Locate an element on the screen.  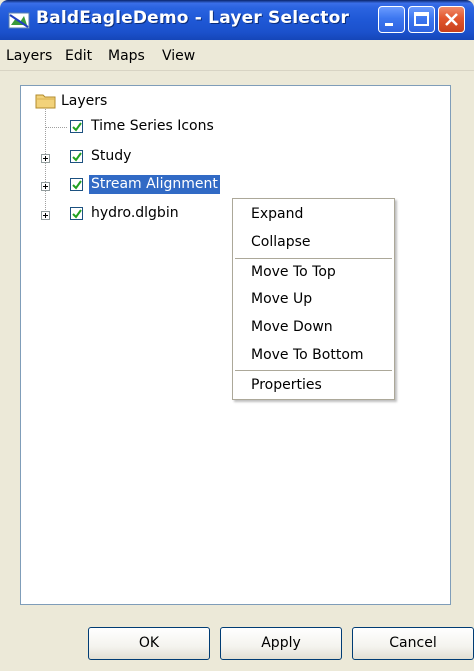
minimize-button is located at coordinates (391, 19).